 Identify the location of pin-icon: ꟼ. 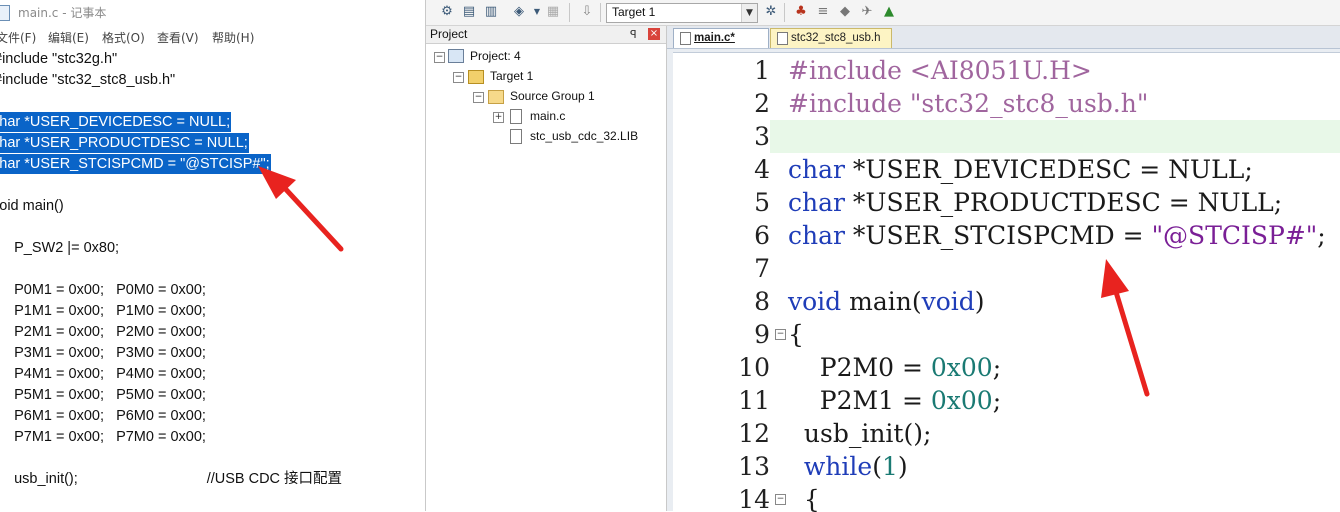
(633, 34).